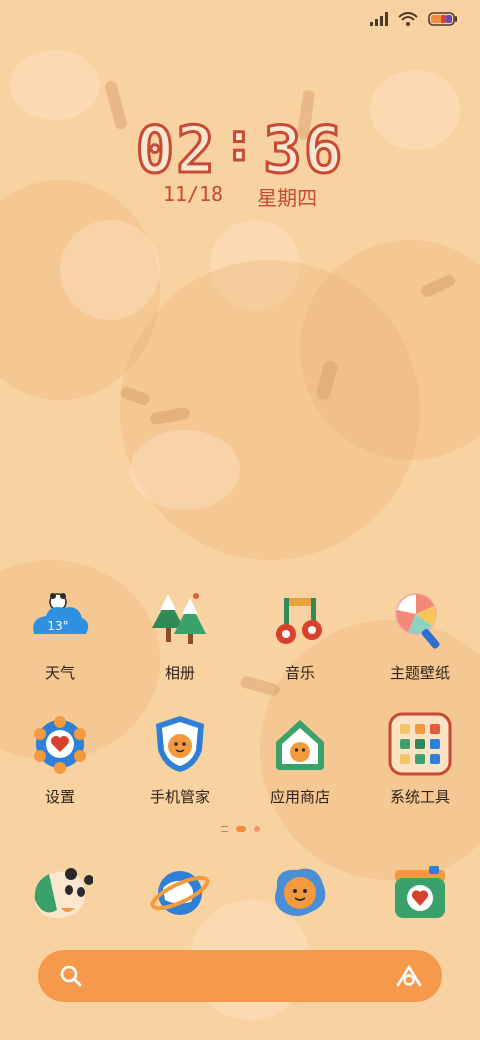  What do you see at coordinates (256, 829) in the screenshot?
I see `page-dot` at bounding box center [256, 829].